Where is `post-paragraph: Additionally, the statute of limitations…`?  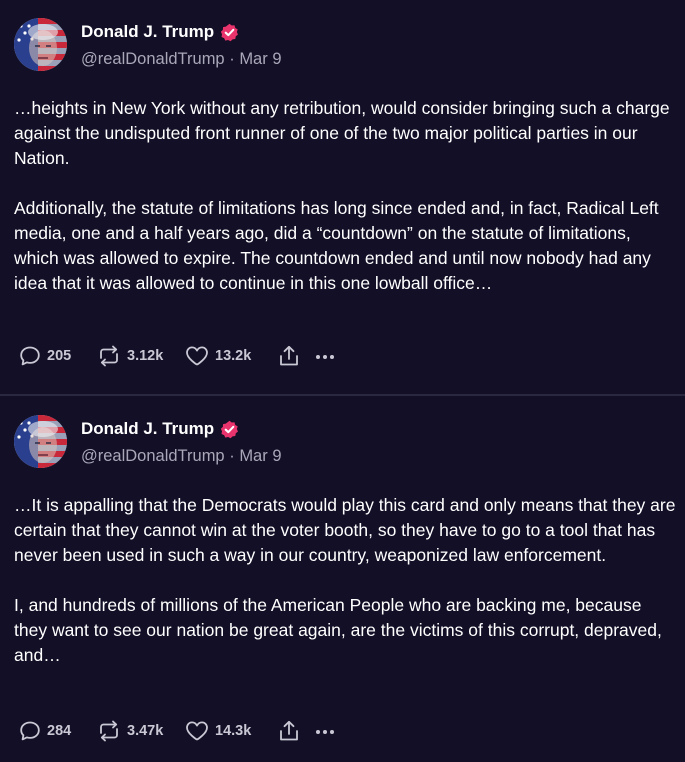 post-paragraph: Additionally, the statute of limitations… is located at coordinates (336, 245).